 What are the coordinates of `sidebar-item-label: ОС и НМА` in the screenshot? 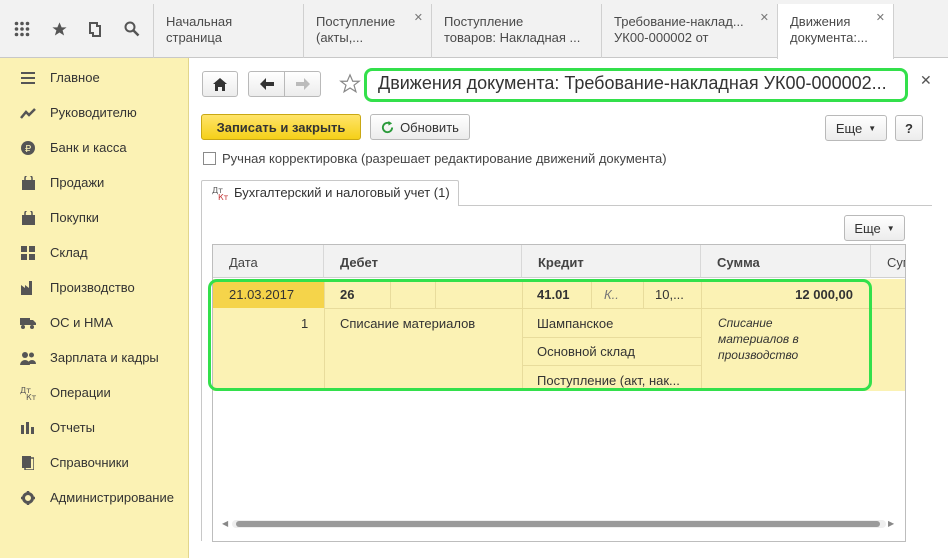 It's located at (81, 322).